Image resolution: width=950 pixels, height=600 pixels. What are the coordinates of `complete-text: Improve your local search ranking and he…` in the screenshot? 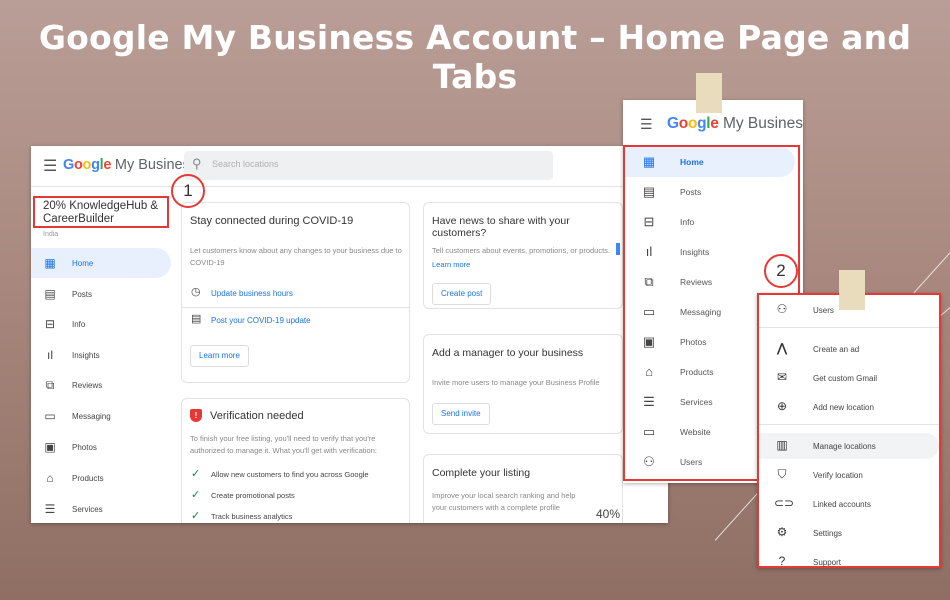 It's located at (504, 501).